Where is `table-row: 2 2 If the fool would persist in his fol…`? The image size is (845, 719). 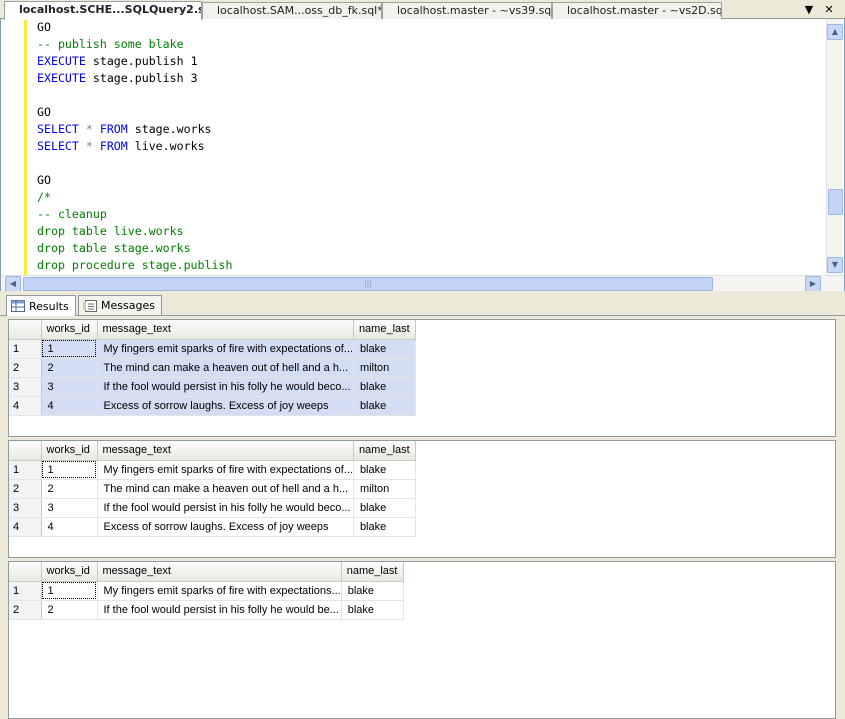 table-row: 2 2 If the fool would persist in his fol… is located at coordinates (206, 610).